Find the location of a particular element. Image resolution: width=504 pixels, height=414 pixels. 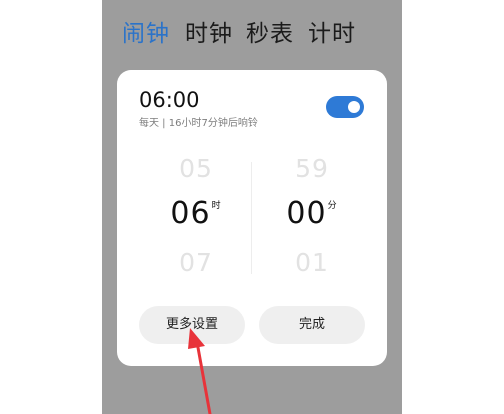

tab-alarm: 闹钟 is located at coordinates (146, 31).